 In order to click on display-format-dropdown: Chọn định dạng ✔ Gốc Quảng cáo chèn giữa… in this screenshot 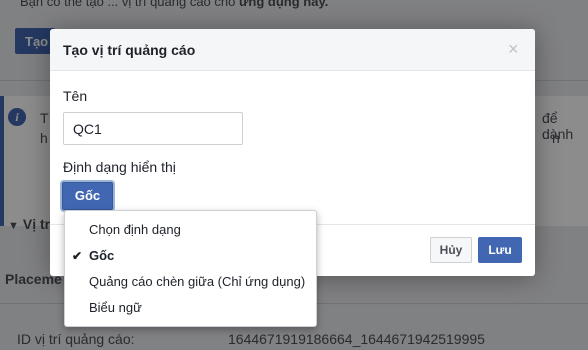, I will do `click(190, 268)`.